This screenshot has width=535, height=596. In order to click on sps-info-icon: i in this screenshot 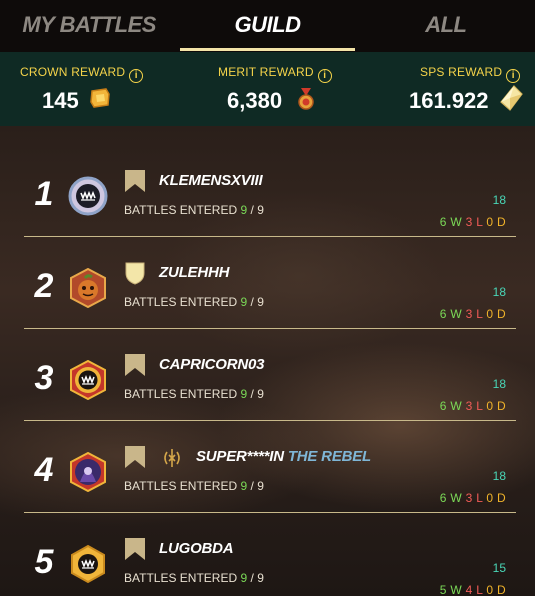, I will do `click(513, 76)`.